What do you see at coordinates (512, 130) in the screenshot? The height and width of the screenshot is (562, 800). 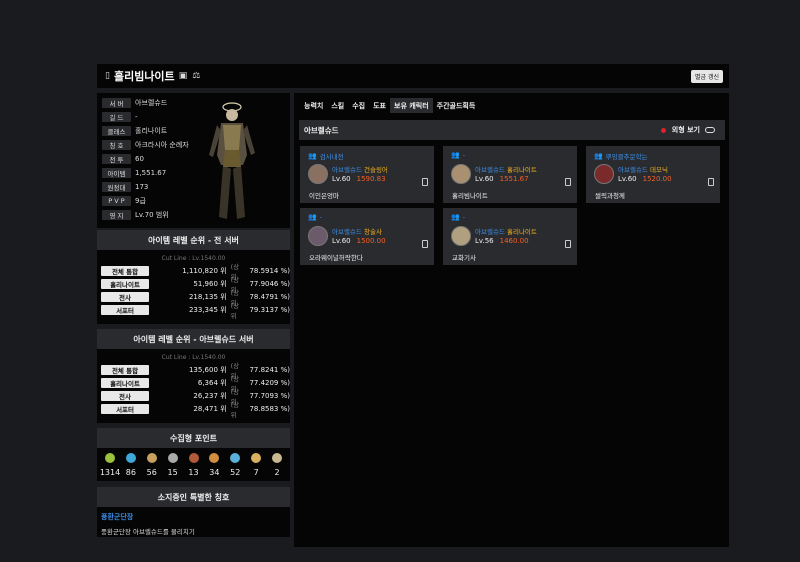 I see `server-header: 아브렐슈드 외형 보기` at bounding box center [512, 130].